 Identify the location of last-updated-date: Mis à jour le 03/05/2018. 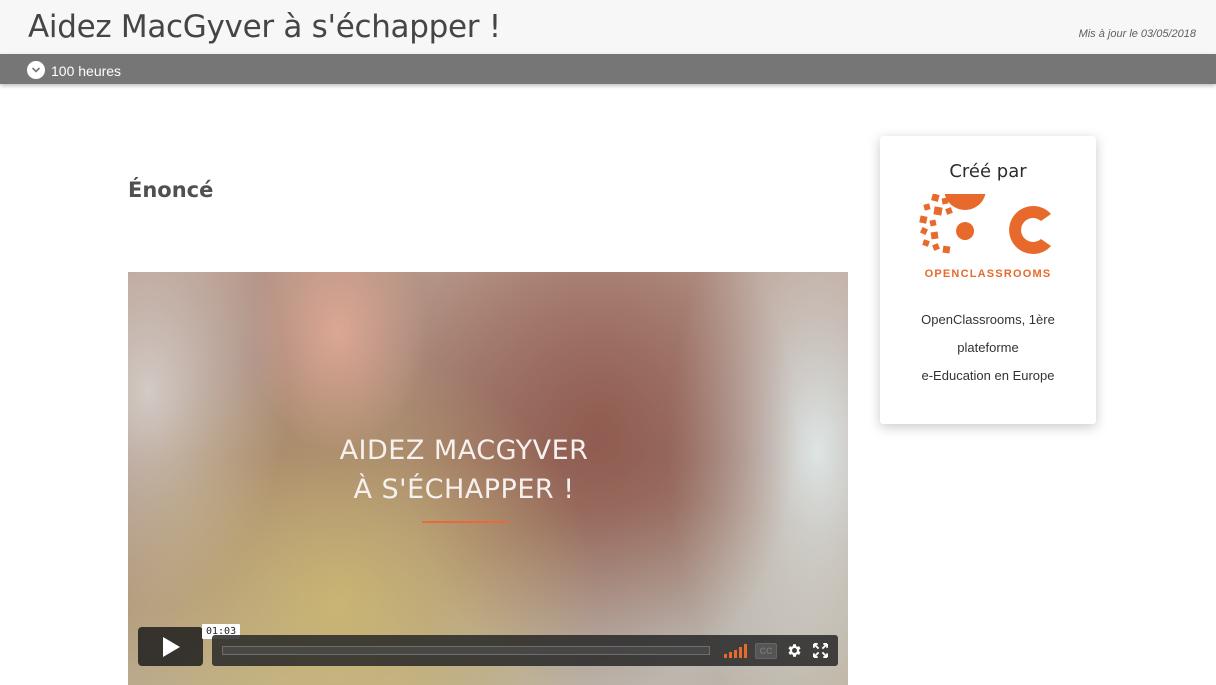
(1137, 34).